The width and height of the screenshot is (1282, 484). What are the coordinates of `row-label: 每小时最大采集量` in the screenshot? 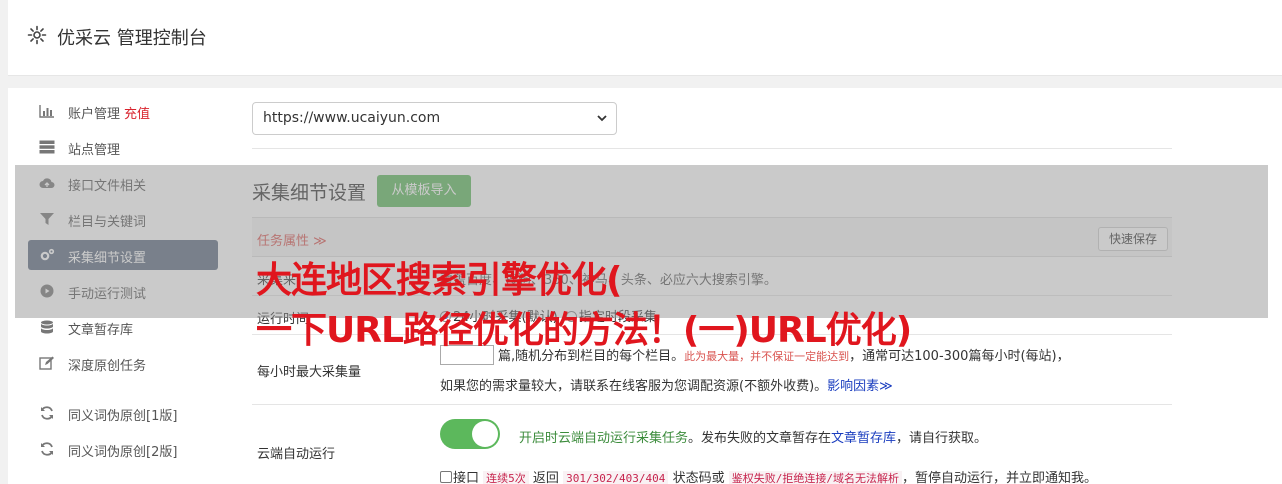 It's located at (309, 372).